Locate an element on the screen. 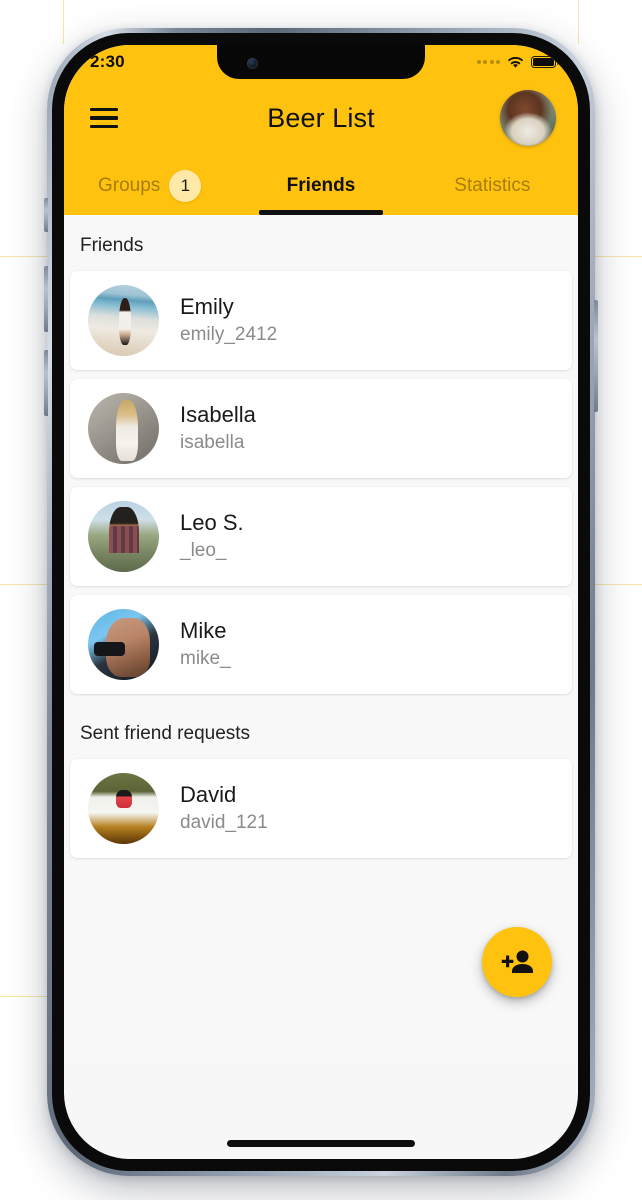 The image size is (642, 1200). list-item-handle: _leo_ is located at coordinates (203, 550).